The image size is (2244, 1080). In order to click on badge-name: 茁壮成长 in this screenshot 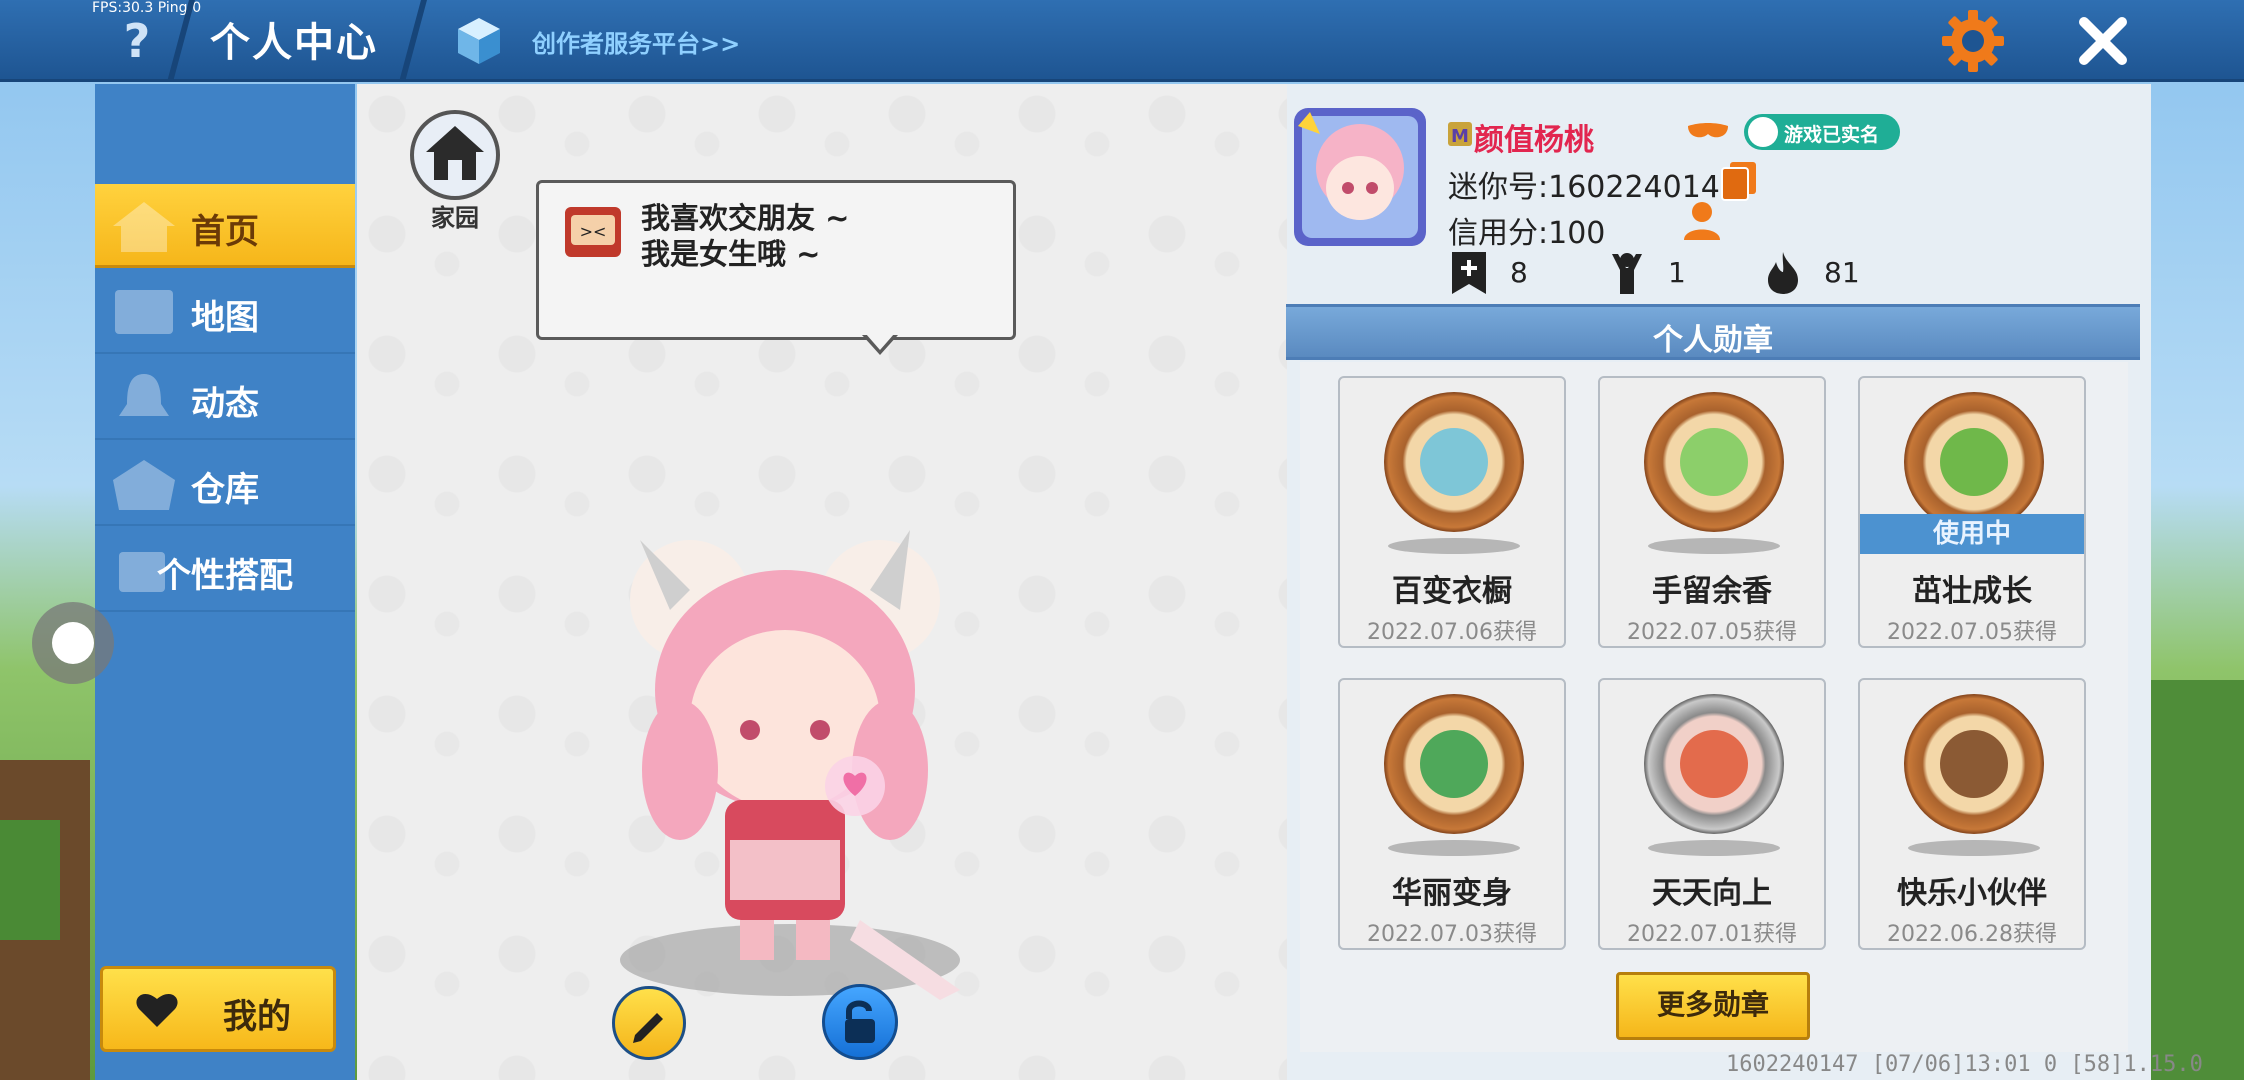, I will do `click(1972, 591)`.